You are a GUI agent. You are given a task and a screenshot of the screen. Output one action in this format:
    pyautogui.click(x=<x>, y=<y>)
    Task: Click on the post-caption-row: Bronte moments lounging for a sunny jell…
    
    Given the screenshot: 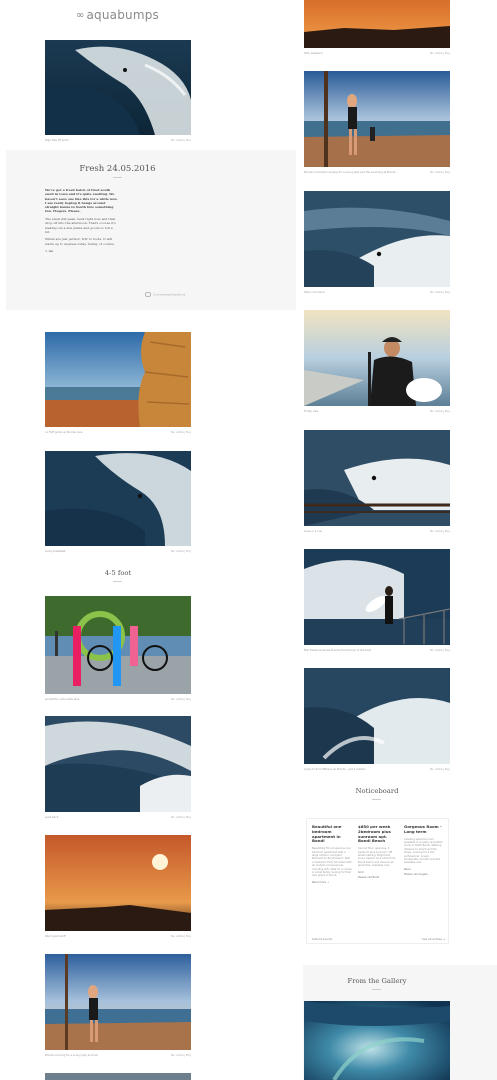 What is the action you would take?
    pyautogui.click(x=377, y=172)
    